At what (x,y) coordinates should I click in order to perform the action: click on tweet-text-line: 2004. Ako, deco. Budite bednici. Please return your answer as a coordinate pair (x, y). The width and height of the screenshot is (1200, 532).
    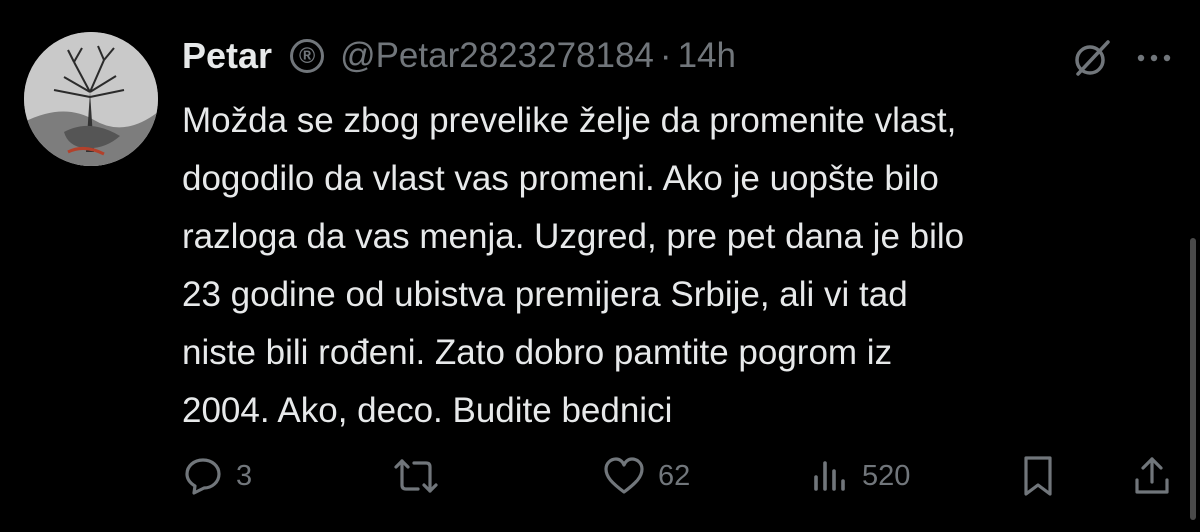
    Looking at the image, I should click on (427, 410).